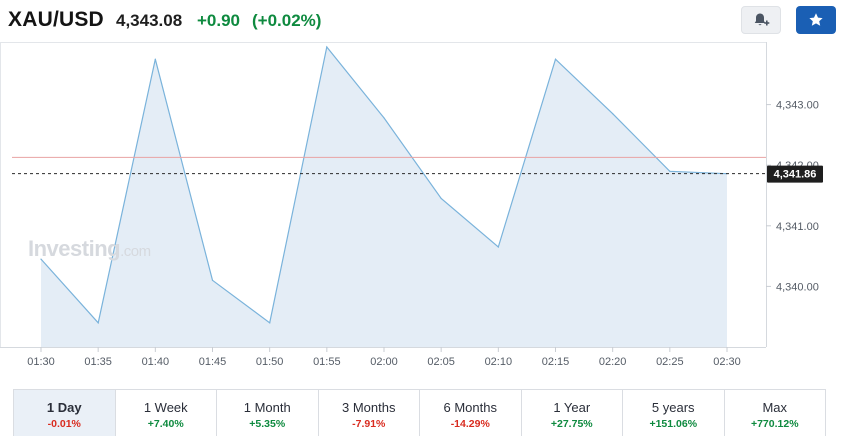 The height and width of the screenshot is (436, 846). I want to click on star-icon, so click(816, 19).